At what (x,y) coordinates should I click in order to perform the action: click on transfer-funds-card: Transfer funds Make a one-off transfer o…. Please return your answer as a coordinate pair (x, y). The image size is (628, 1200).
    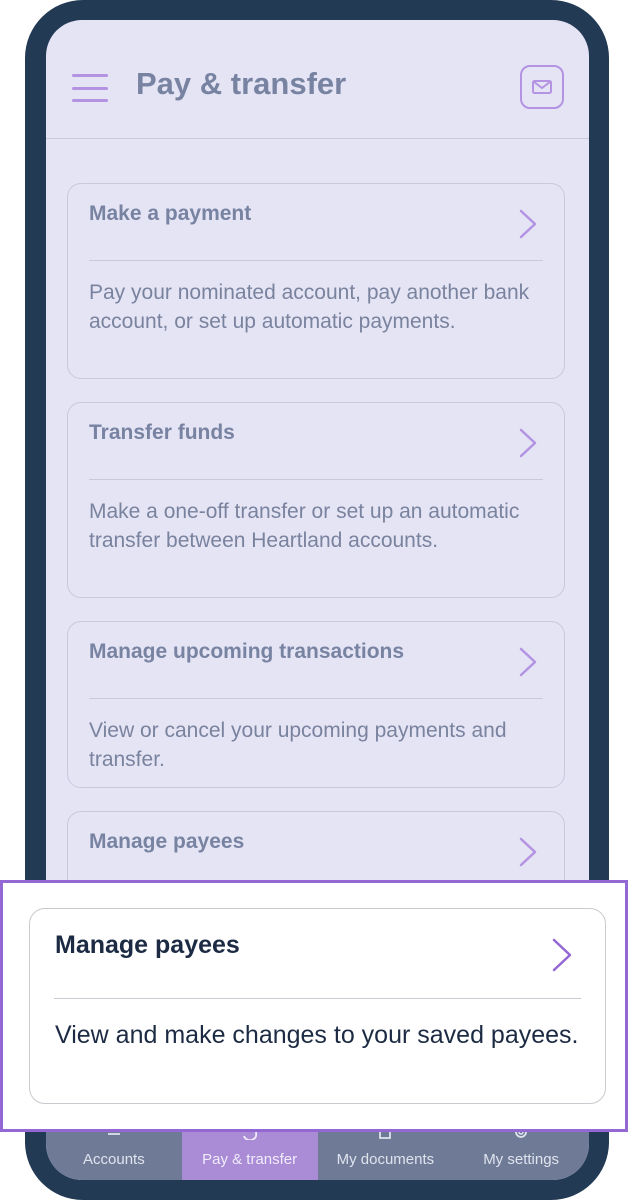
    Looking at the image, I should click on (316, 500).